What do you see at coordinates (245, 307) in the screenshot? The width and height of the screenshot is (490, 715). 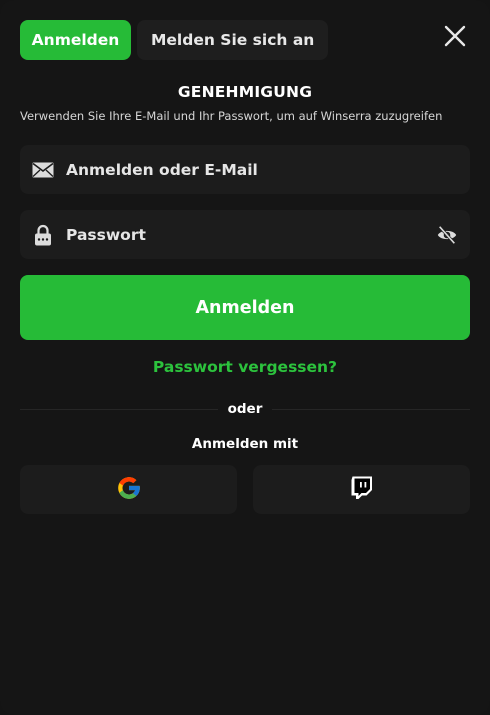 I see `login-button: Anmelden` at bounding box center [245, 307].